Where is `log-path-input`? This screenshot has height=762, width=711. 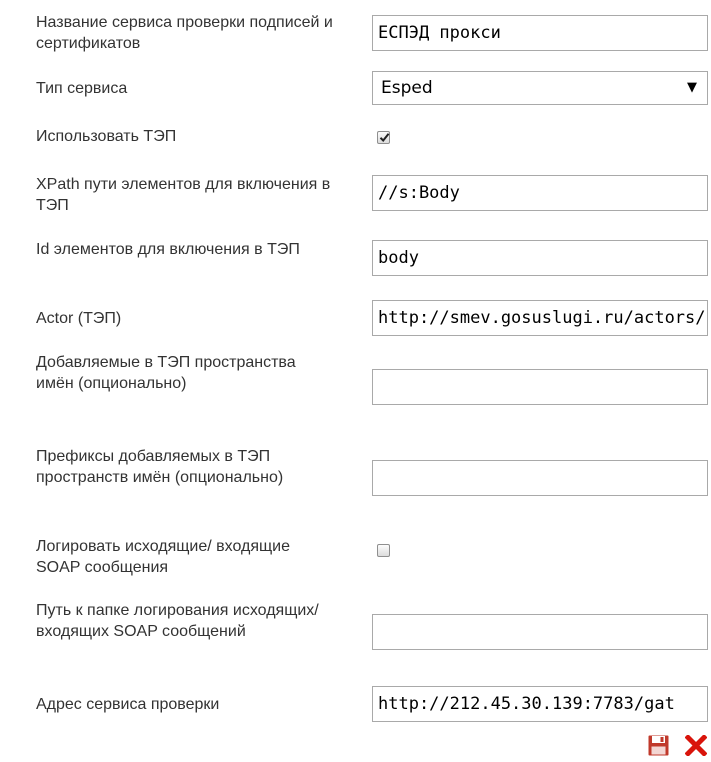
log-path-input is located at coordinates (540, 632).